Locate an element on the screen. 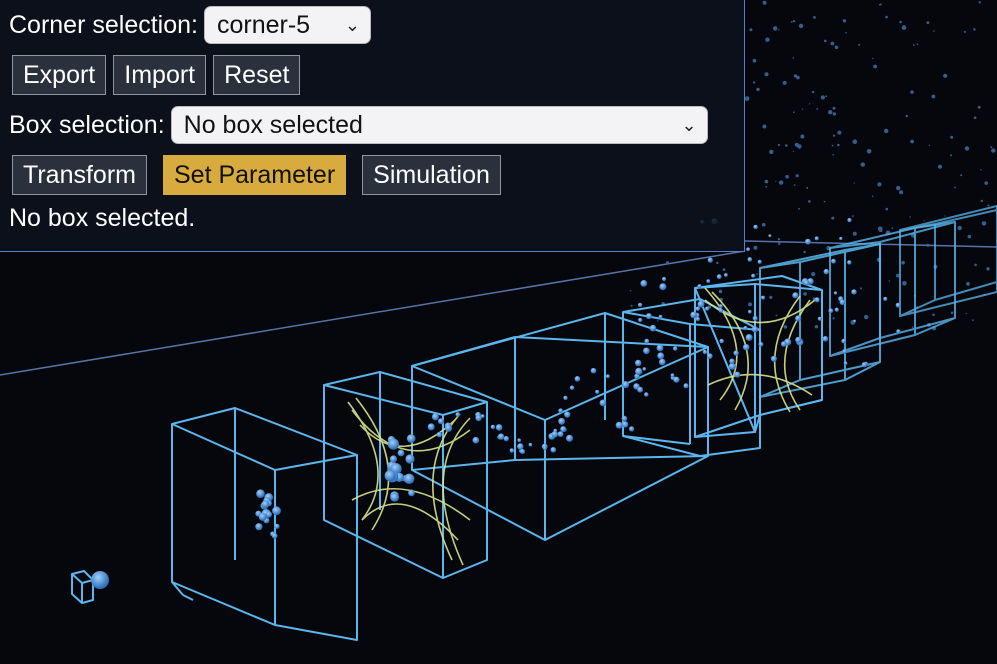  reset-button: Reset is located at coordinates (257, 75).